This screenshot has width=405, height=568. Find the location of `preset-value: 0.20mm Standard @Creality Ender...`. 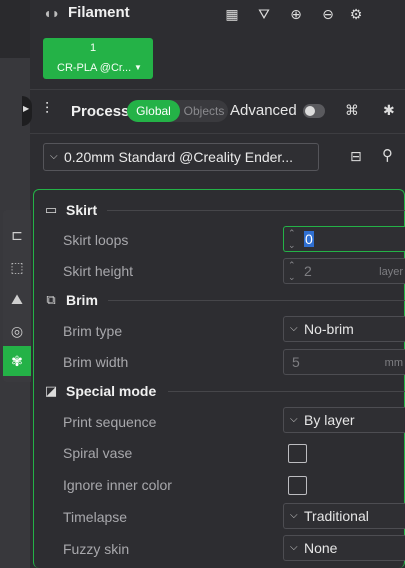

preset-value: 0.20mm Standard @Creality Ender... is located at coordinates (178, 157).